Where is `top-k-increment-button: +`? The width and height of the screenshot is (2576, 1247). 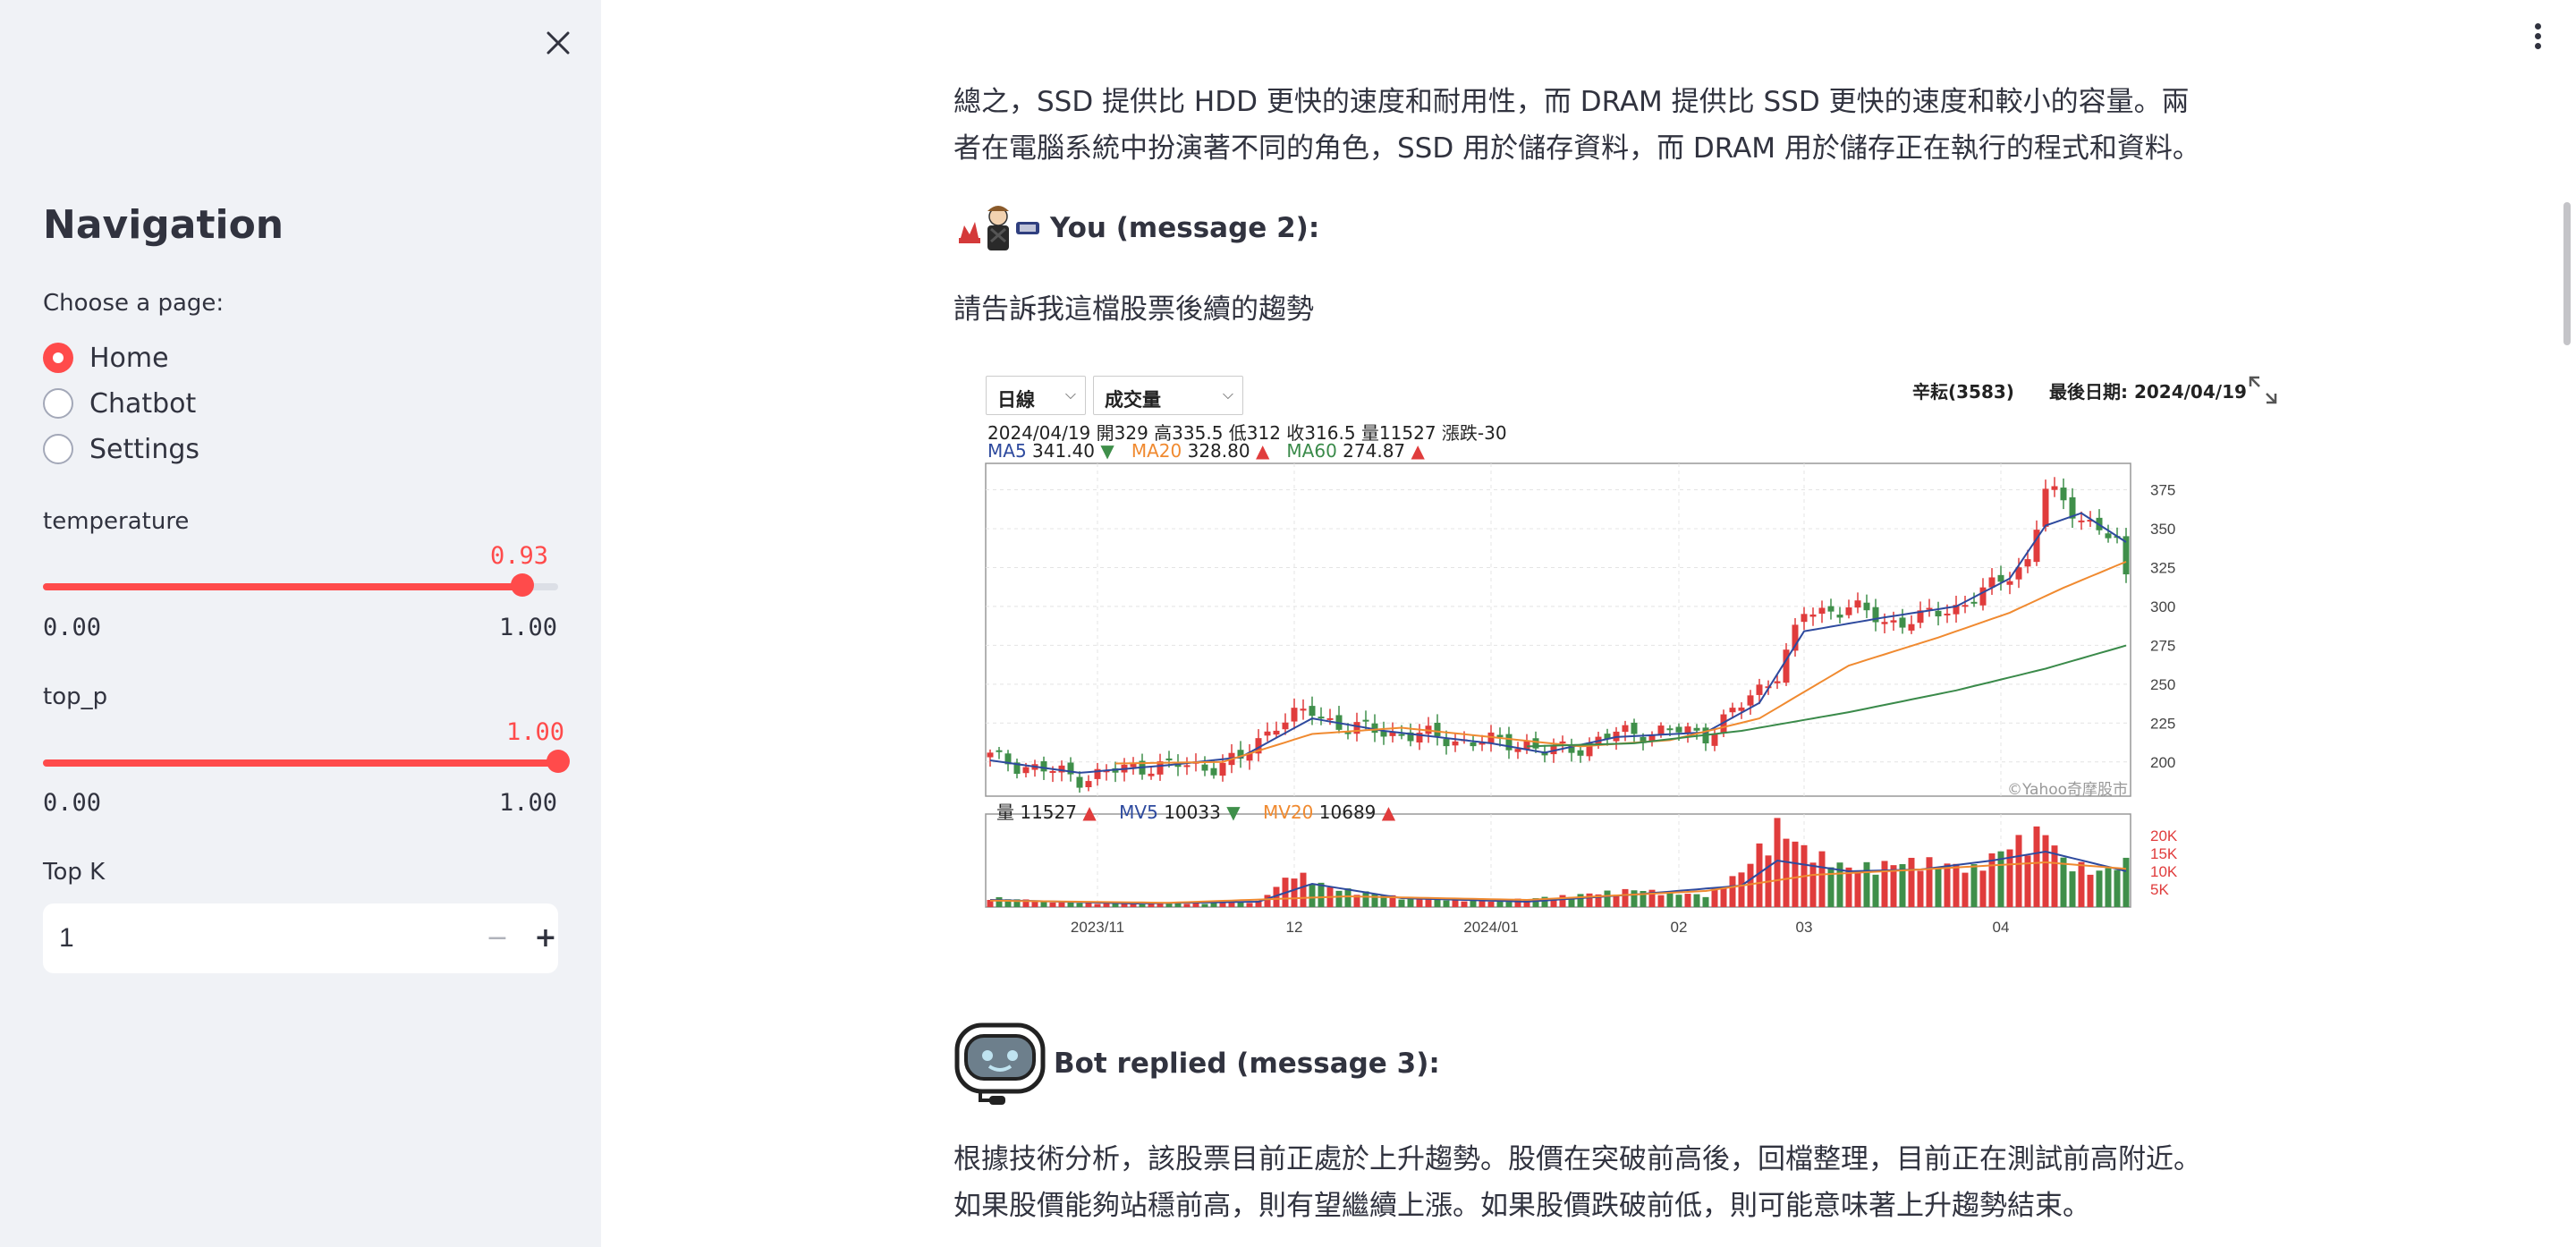
top-k-increment-button: + is located at coordinates (546, 938).